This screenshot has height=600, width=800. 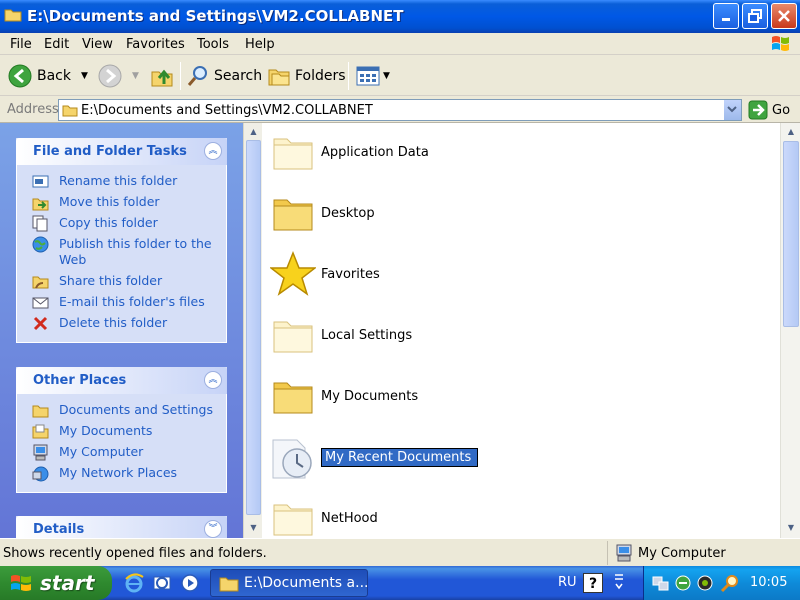 I want to click on toolbar-separator, so click(x=180, y=76).